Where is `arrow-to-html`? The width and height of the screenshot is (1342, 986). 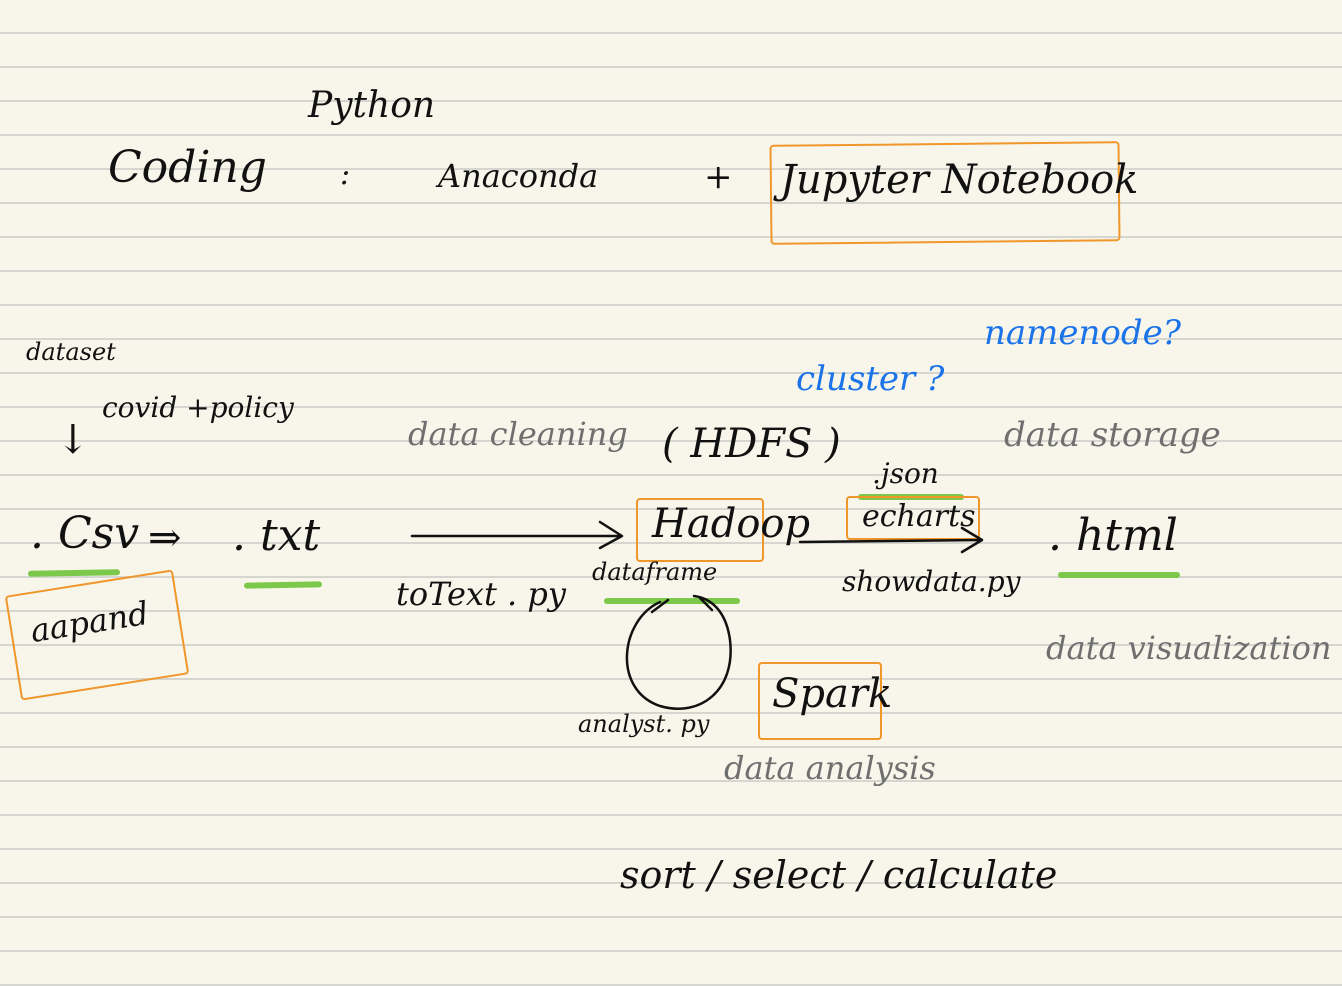 arrow-to-html is located at coordinates (891, 540).